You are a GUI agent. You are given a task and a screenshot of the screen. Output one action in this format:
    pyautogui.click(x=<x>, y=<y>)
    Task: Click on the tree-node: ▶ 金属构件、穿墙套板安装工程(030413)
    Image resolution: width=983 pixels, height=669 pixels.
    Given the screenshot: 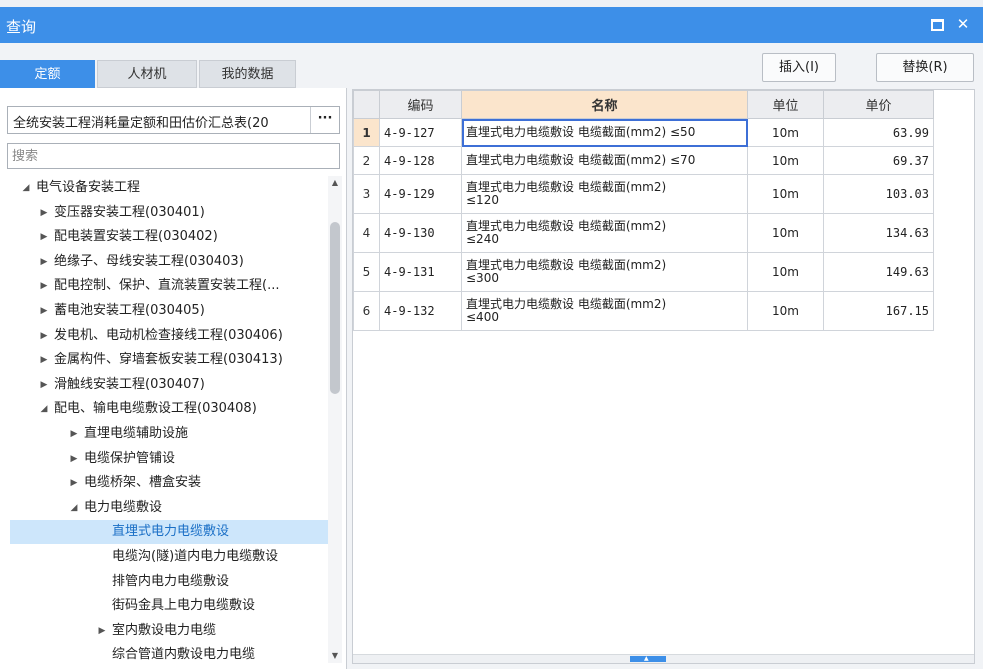 What is the action you would take?
    pyautogui.click(x=164, y=360)
    